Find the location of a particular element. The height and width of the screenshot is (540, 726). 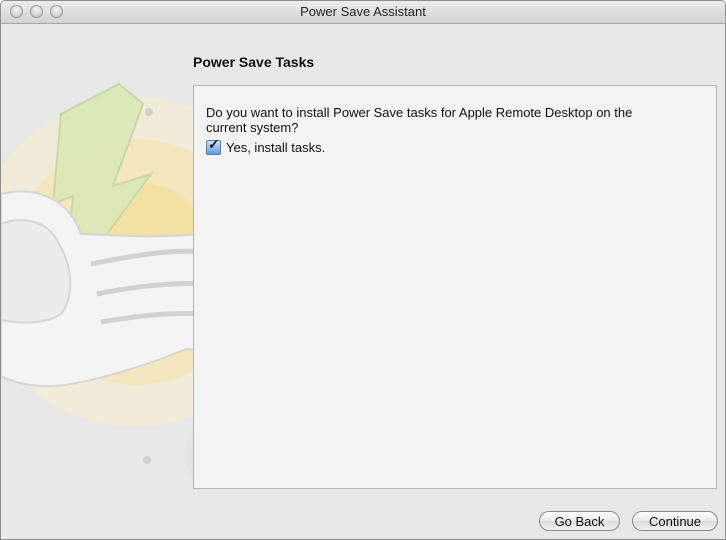

install-tasks-label: Yes, install tasks. is located at coordinates (275, 147).